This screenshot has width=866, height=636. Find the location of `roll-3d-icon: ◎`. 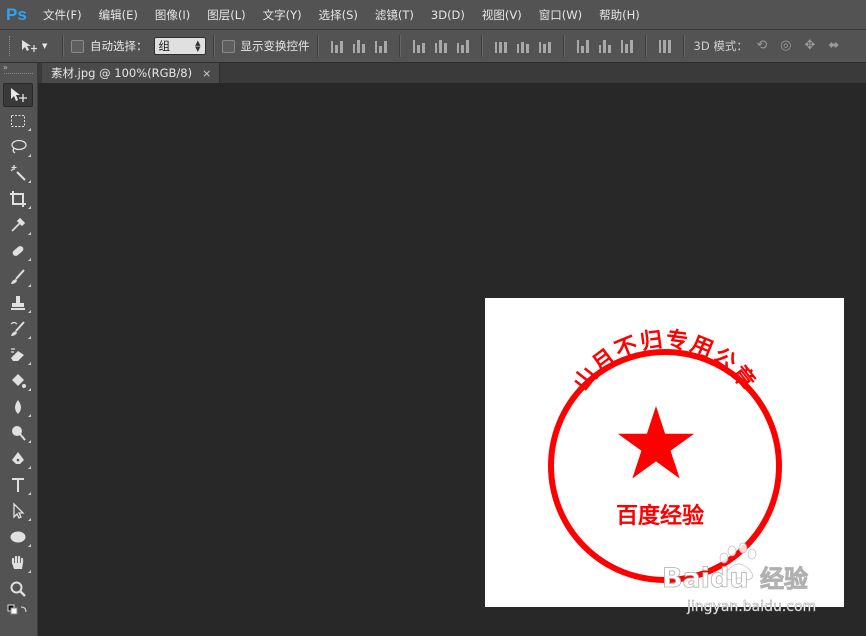

roll-3d-icon: ◎ is located at coordinates (786, 46).